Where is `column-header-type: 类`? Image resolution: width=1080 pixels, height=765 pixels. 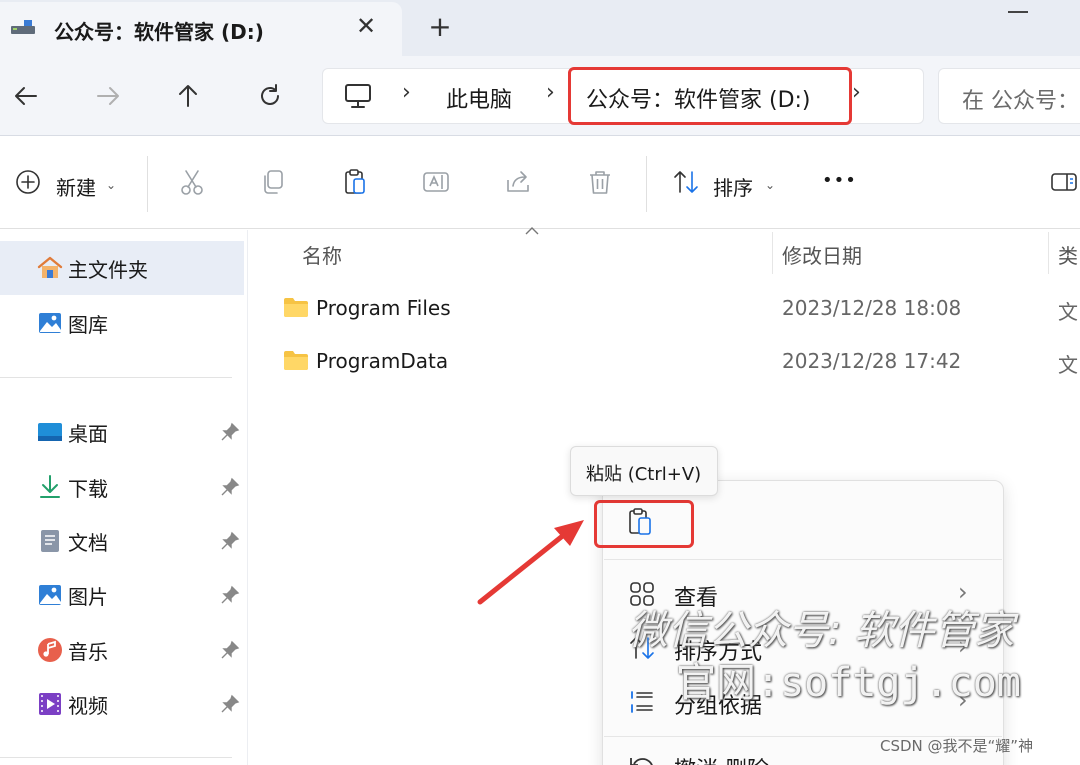 column-header-type: 类 is located at coordinates (1068, 254).